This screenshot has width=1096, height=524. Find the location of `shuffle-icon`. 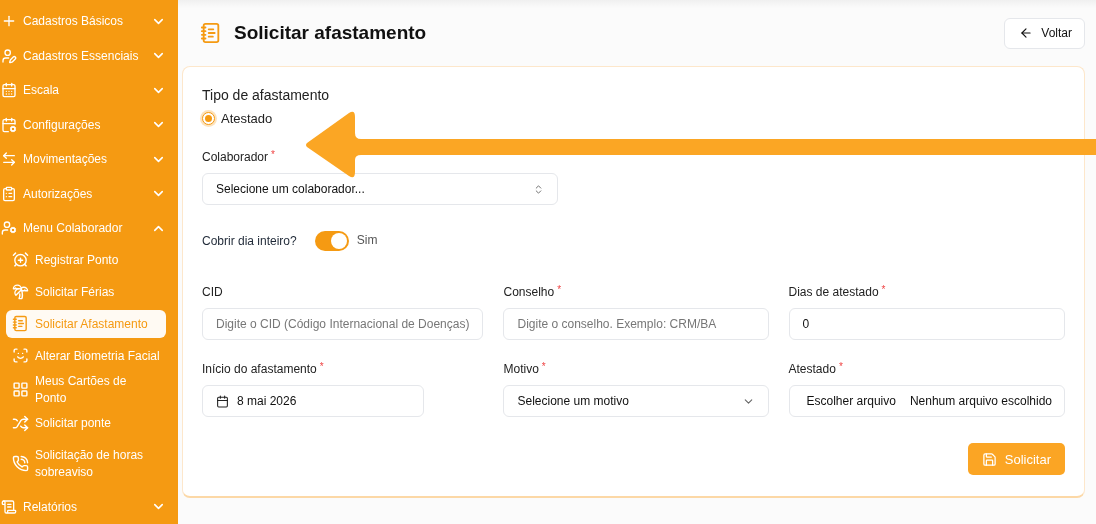

shuffle-icon is located at coordinates (20, 424).